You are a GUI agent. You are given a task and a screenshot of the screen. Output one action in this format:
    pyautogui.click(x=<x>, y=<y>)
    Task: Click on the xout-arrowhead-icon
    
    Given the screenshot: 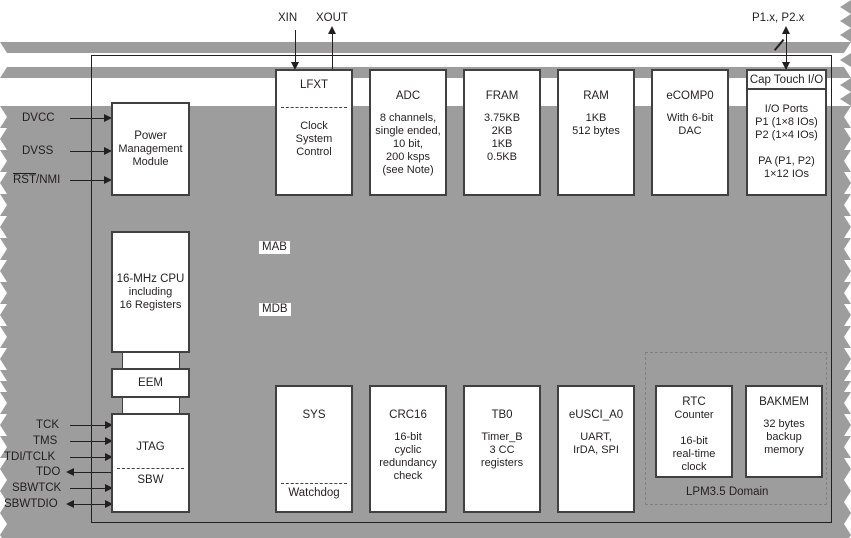 What is the action you would take?
    pyautogui.click(x=332, y=30)
    